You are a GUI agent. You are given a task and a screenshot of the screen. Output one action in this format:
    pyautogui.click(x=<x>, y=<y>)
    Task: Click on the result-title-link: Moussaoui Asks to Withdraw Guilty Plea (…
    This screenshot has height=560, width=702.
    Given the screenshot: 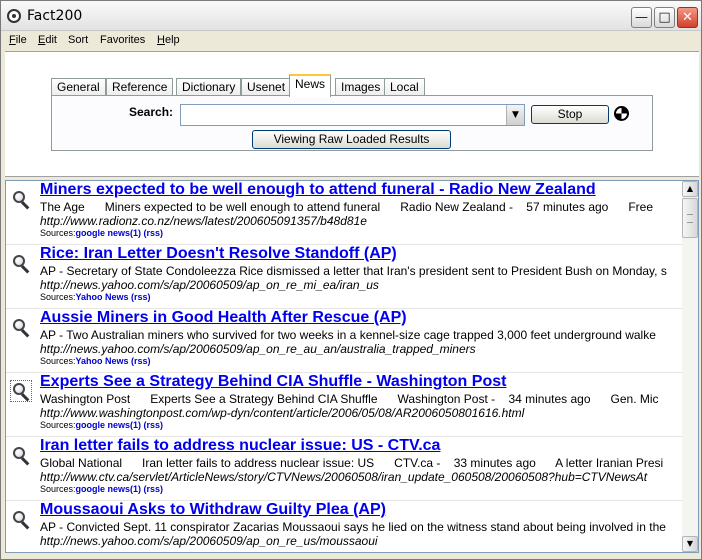 What is the action you would take?
    pyautogui.click(x=213, y=510)
    